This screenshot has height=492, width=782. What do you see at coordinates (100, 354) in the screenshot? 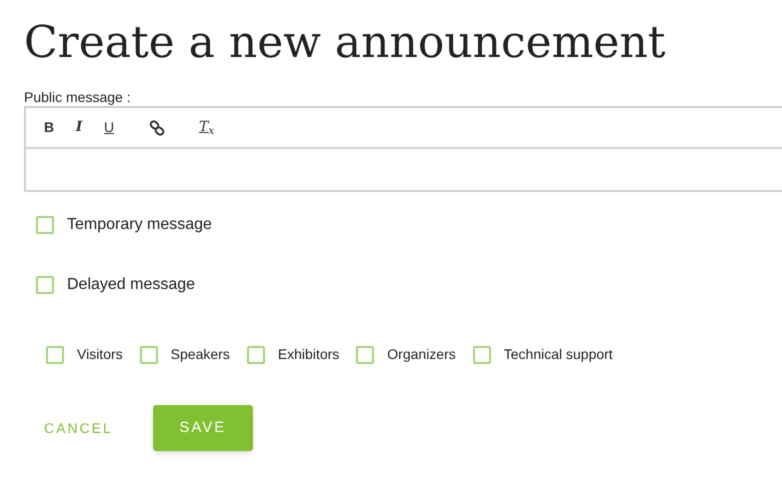
I see `checkbox-label: Visitors` at bounding box center [100, 354].